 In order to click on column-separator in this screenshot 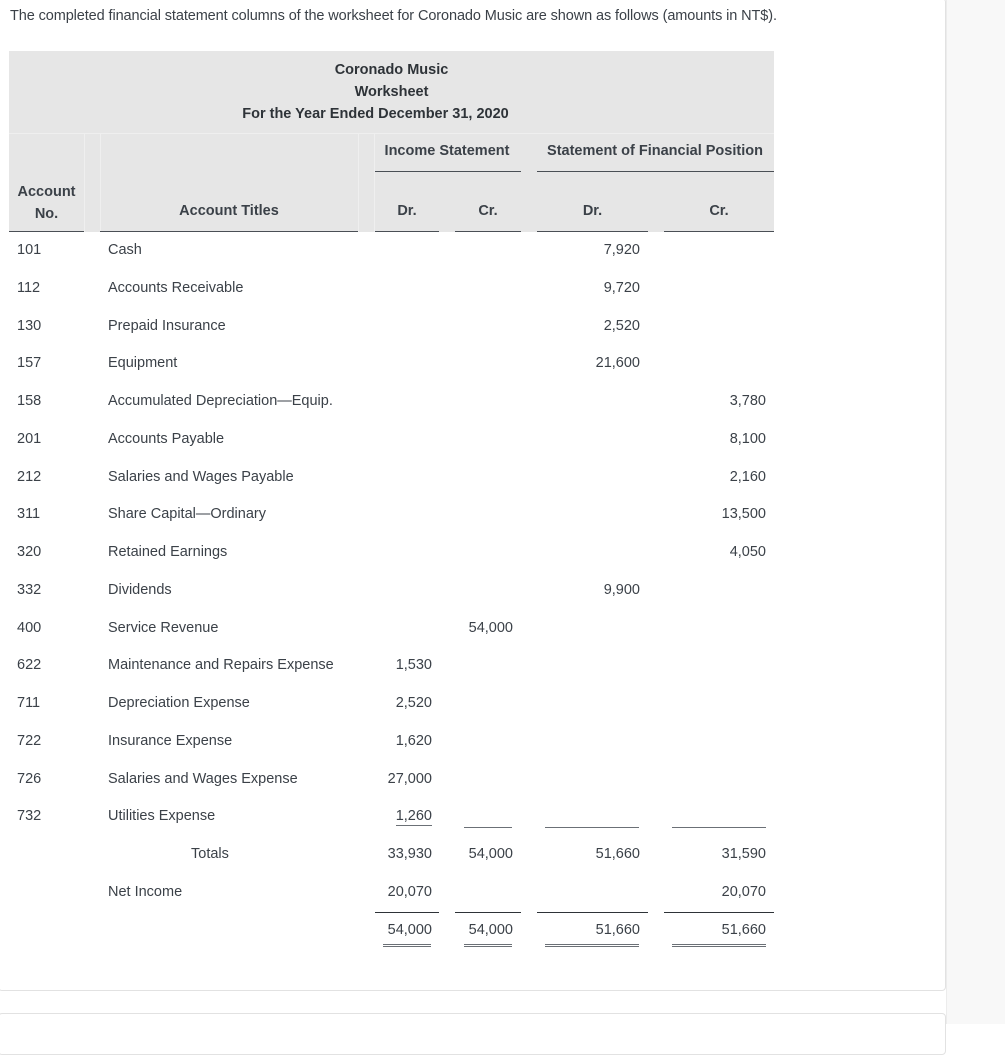, I will do `click(84, 182)`.